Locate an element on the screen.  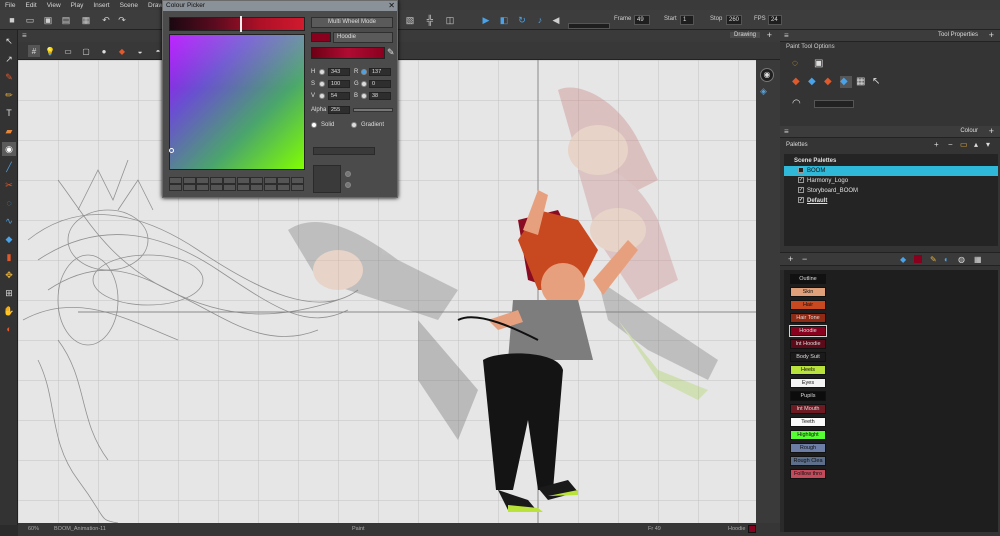
dropper-tool-icon: ▮ is located at coordinates (9, 257).